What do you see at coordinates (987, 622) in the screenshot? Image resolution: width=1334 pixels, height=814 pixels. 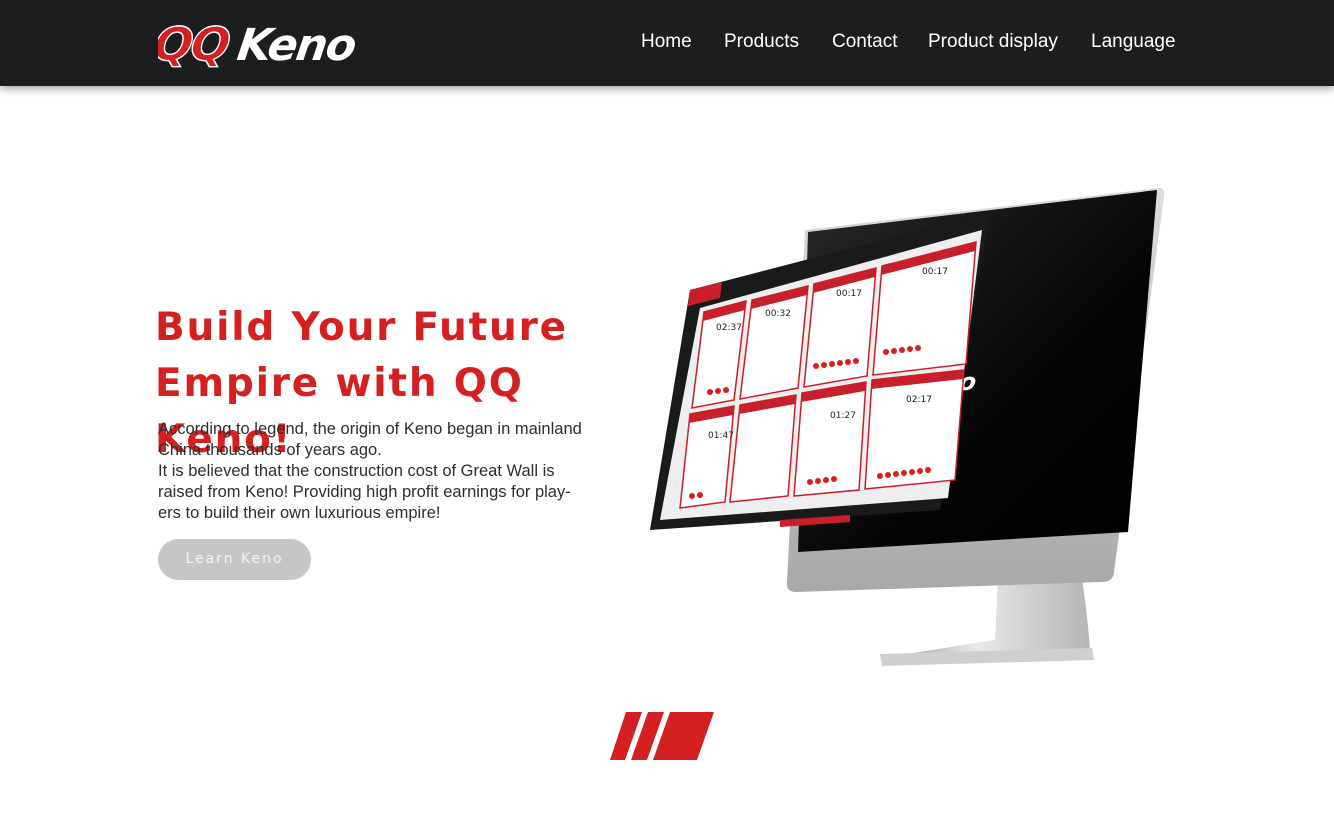 I see `monitor-stand` at bounding box center [987, 622].